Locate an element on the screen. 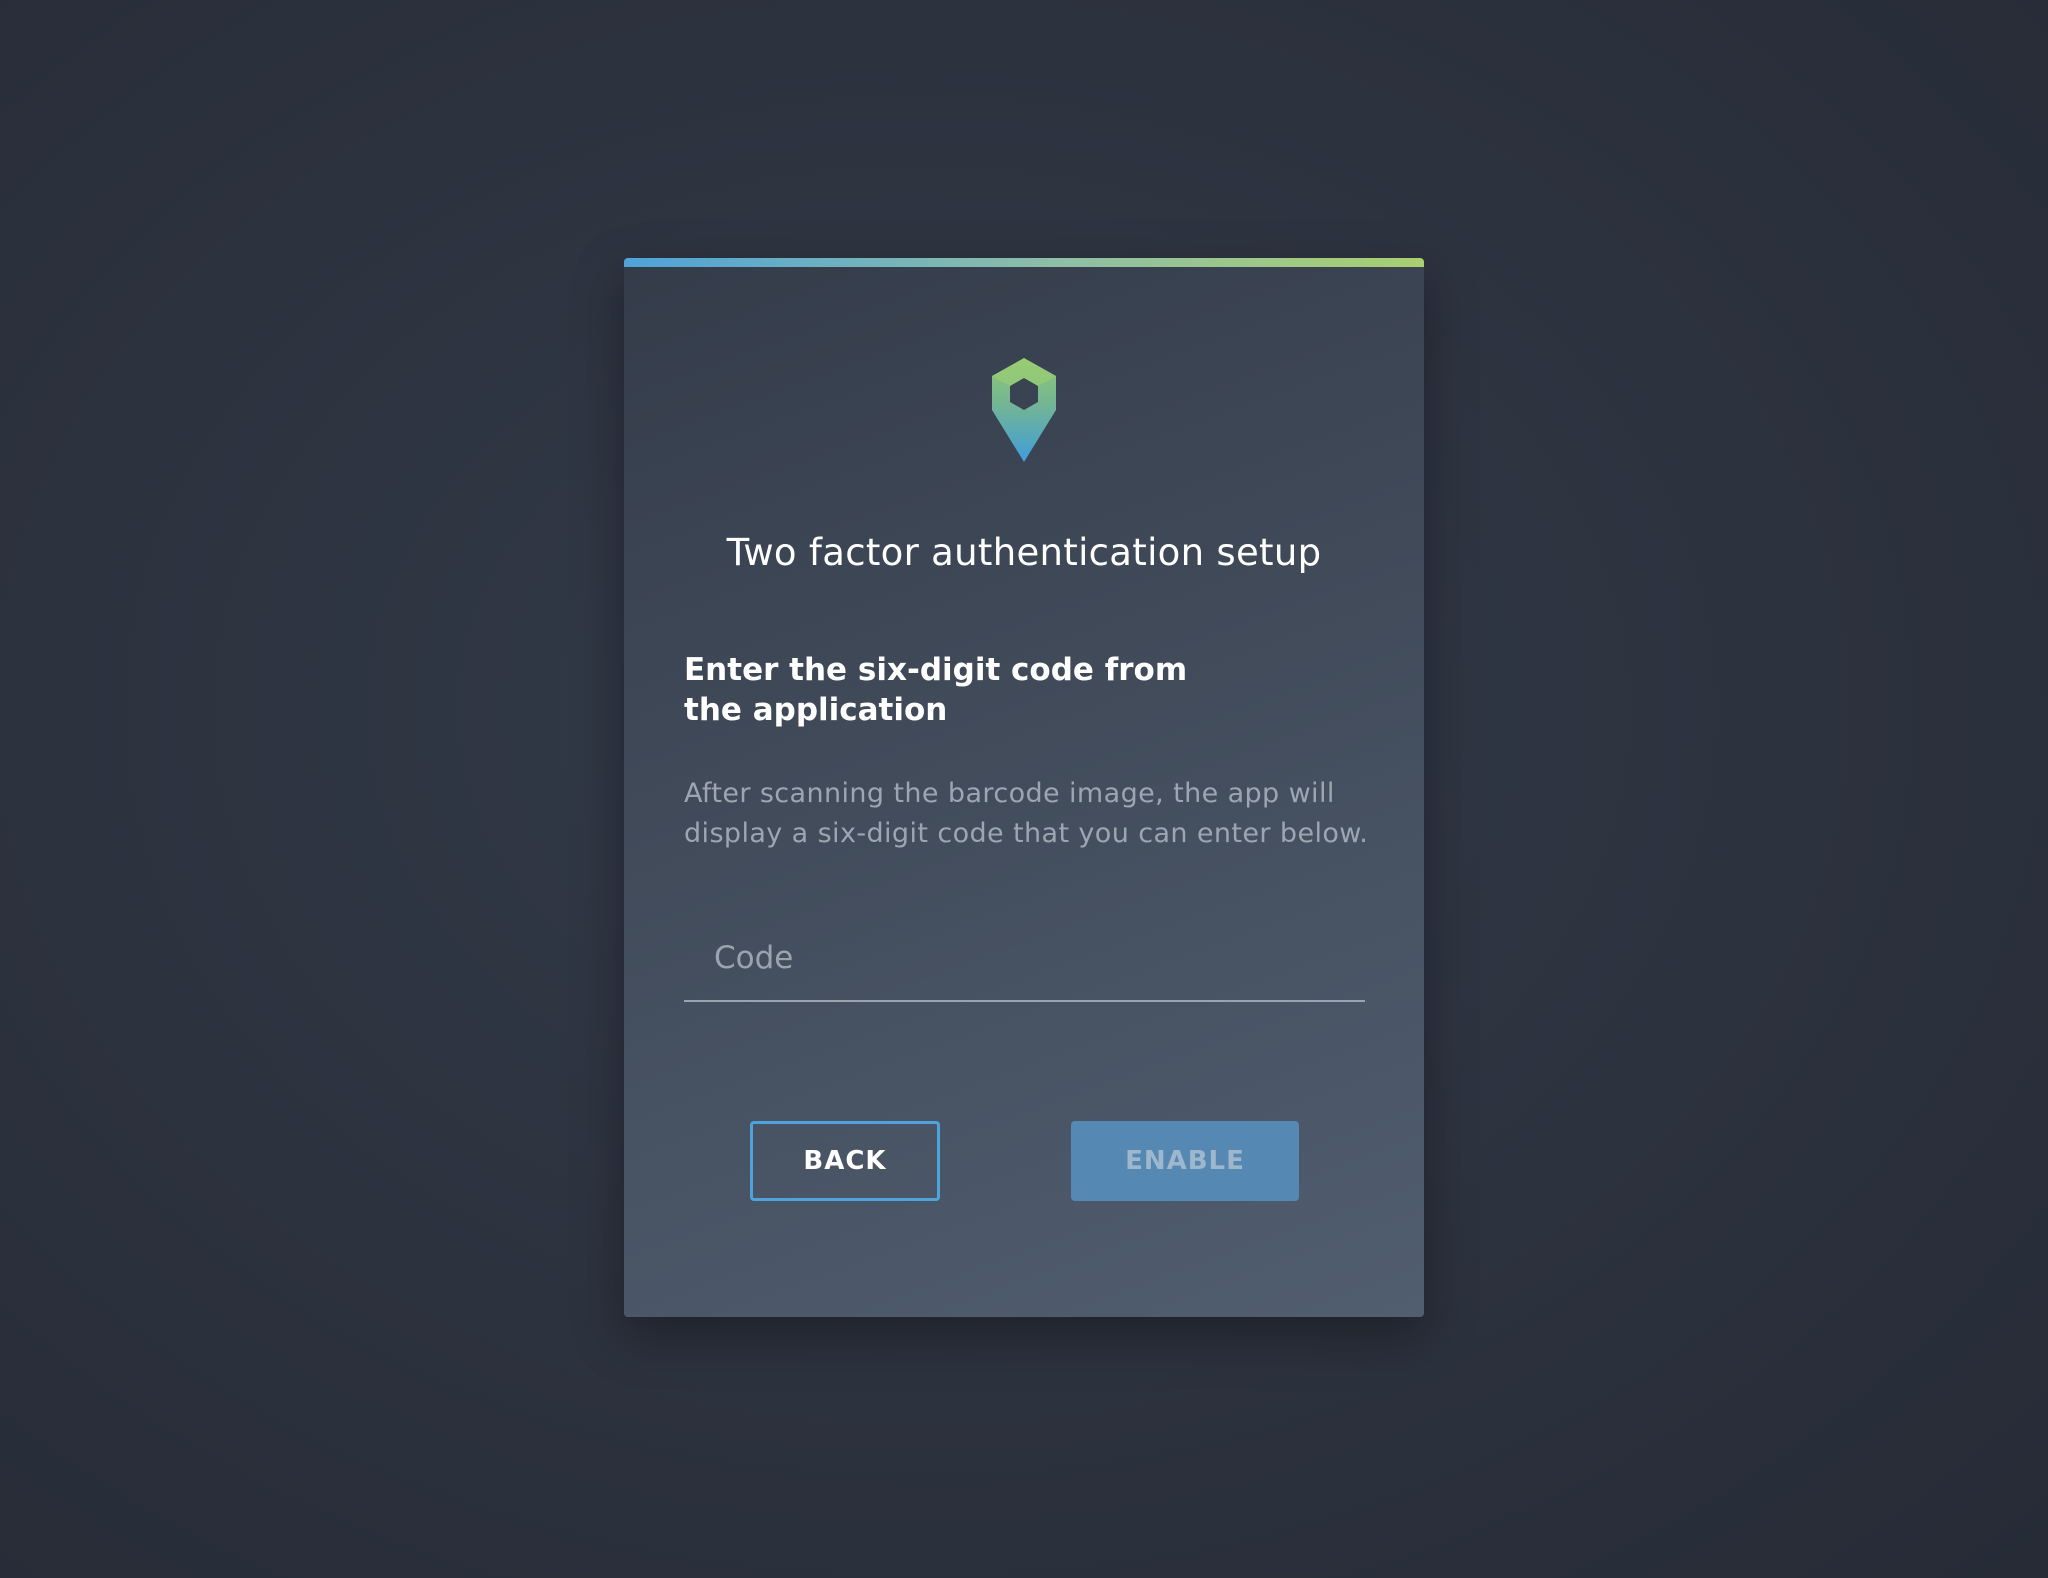 The height and width of the screenshot is (1578, 2048). enable-button: ENABLE is located at coordinates (1185, 1161).